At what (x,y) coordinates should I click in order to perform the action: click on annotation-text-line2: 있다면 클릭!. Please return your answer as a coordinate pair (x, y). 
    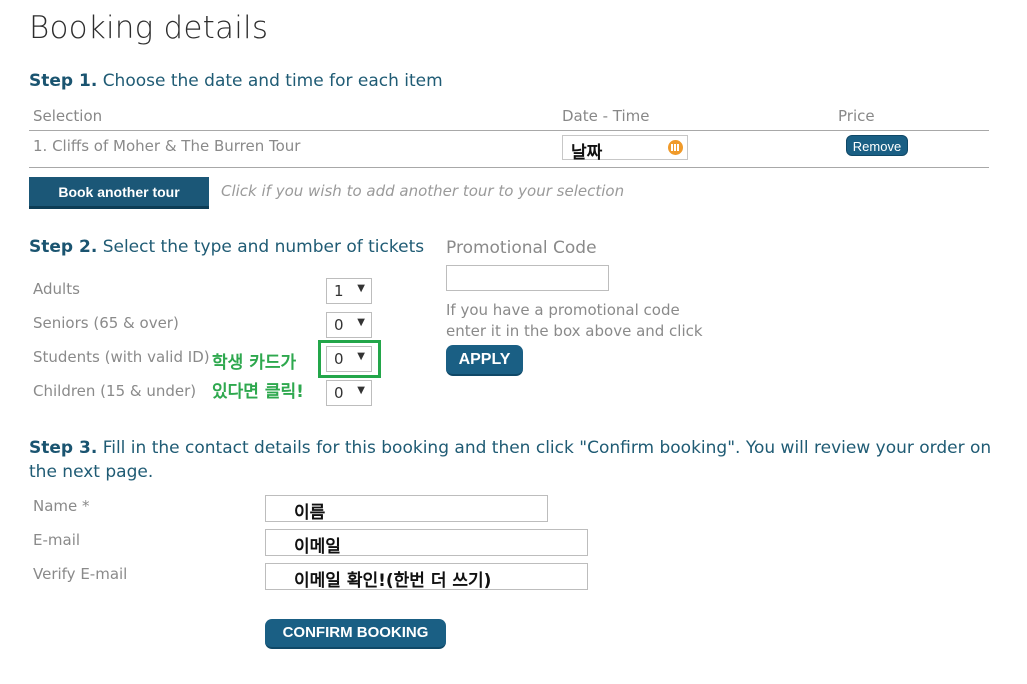
    Looking at the image, I should click on (258, 392).